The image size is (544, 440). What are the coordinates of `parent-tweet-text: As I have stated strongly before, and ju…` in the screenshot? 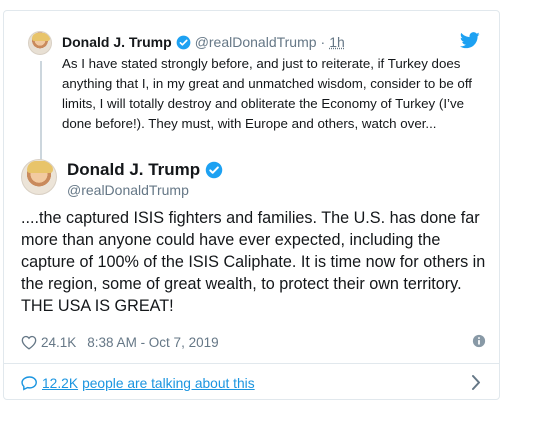 It's located at (267, 93).